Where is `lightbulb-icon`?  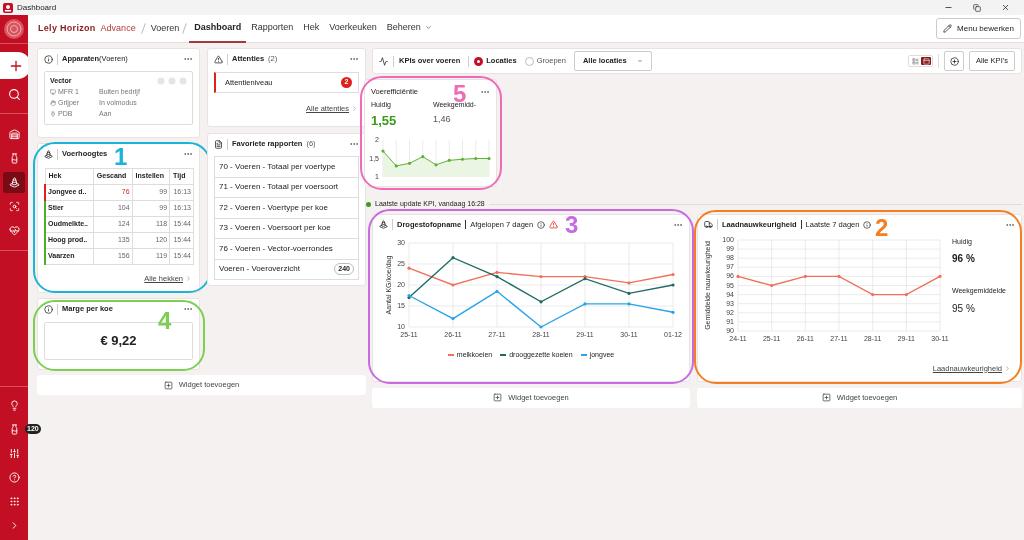 lightbulb-icon is located at coordinates (14, 405).